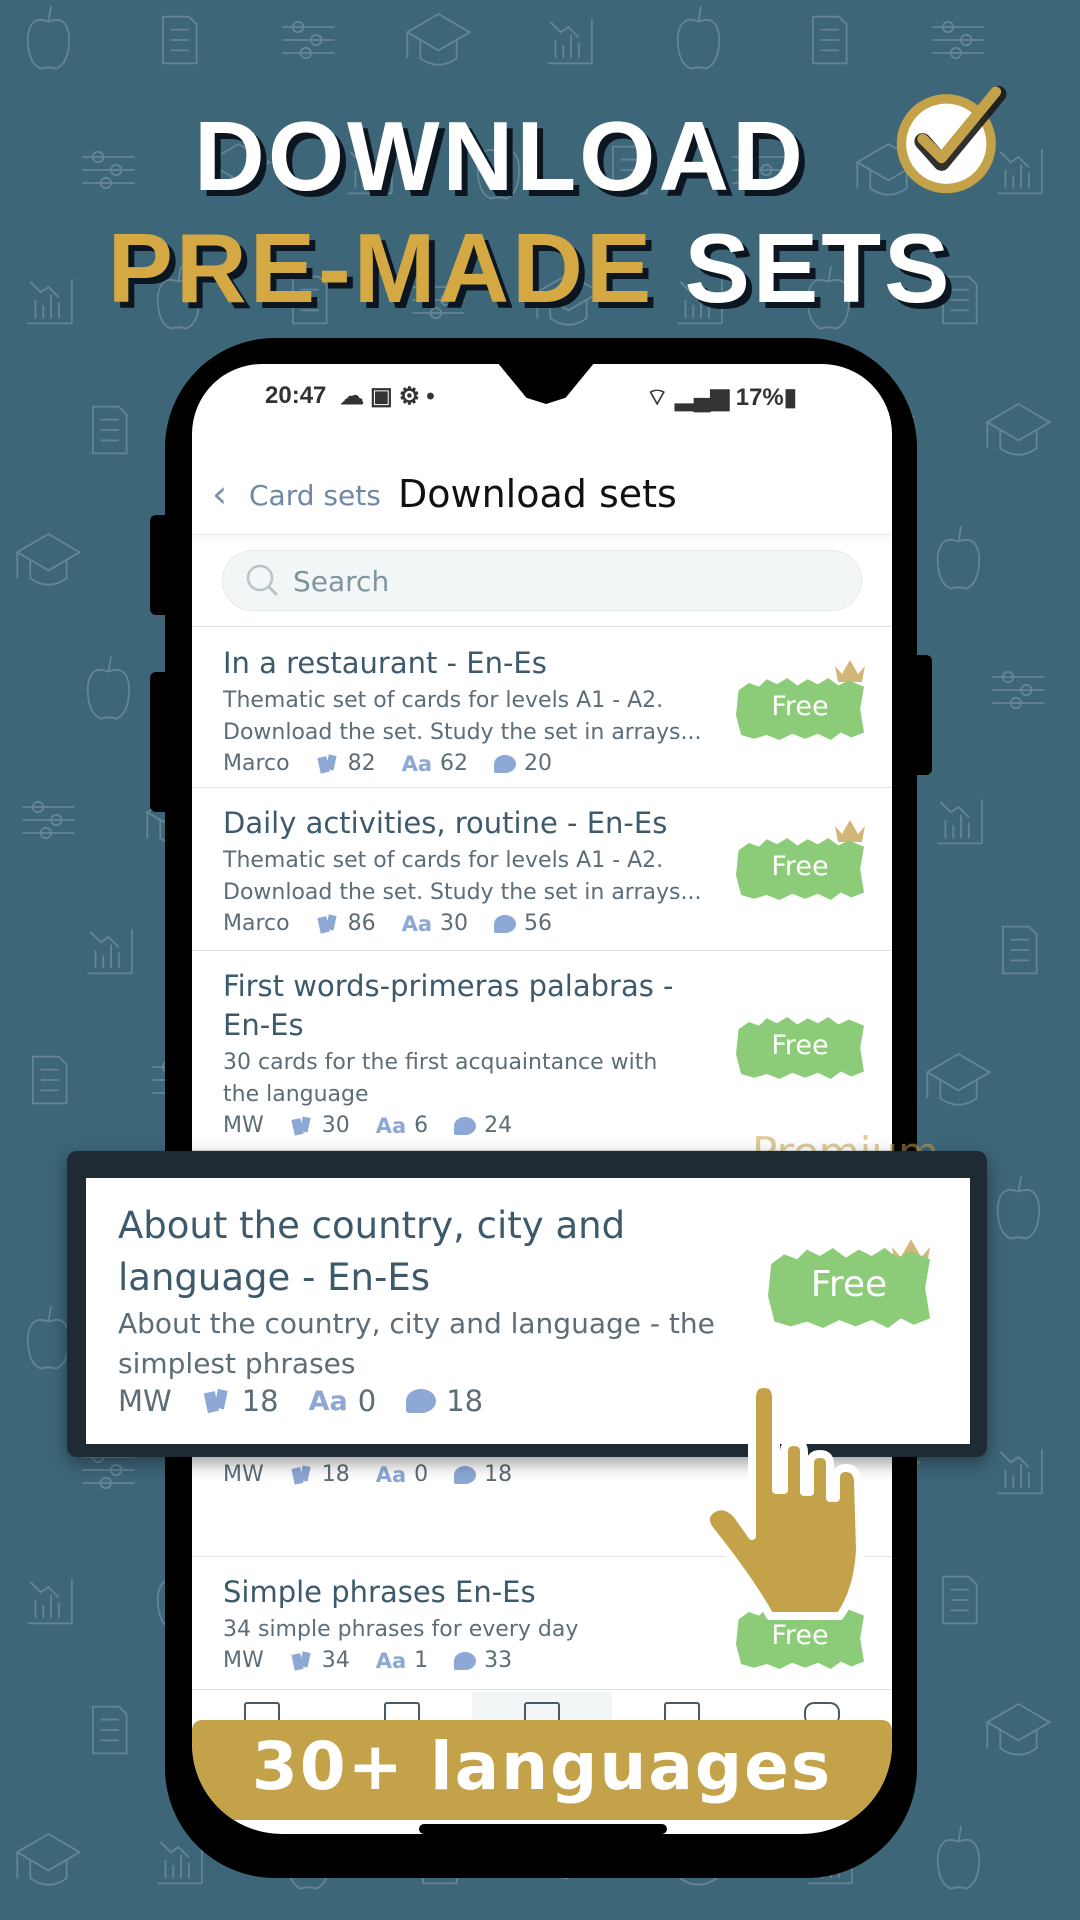 The height and width of the screenshot is (1920, 1080). What do you see at coordinates (542, 1766) in the screenshot?
I see `banner-text: 30+ languages` at bounding box center [542, 1766].